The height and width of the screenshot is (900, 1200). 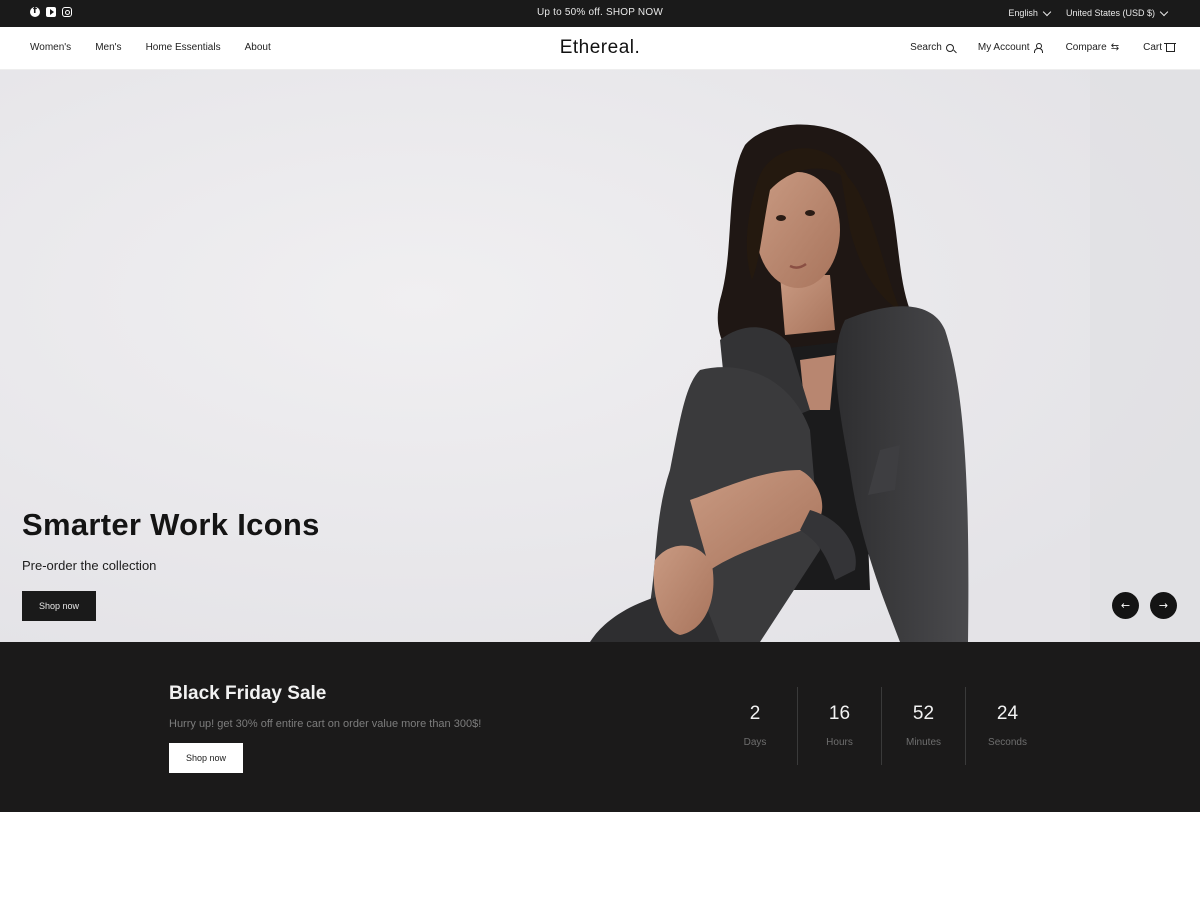 I want to click on countdown-label: Minutes, so click(x=923, y=742).